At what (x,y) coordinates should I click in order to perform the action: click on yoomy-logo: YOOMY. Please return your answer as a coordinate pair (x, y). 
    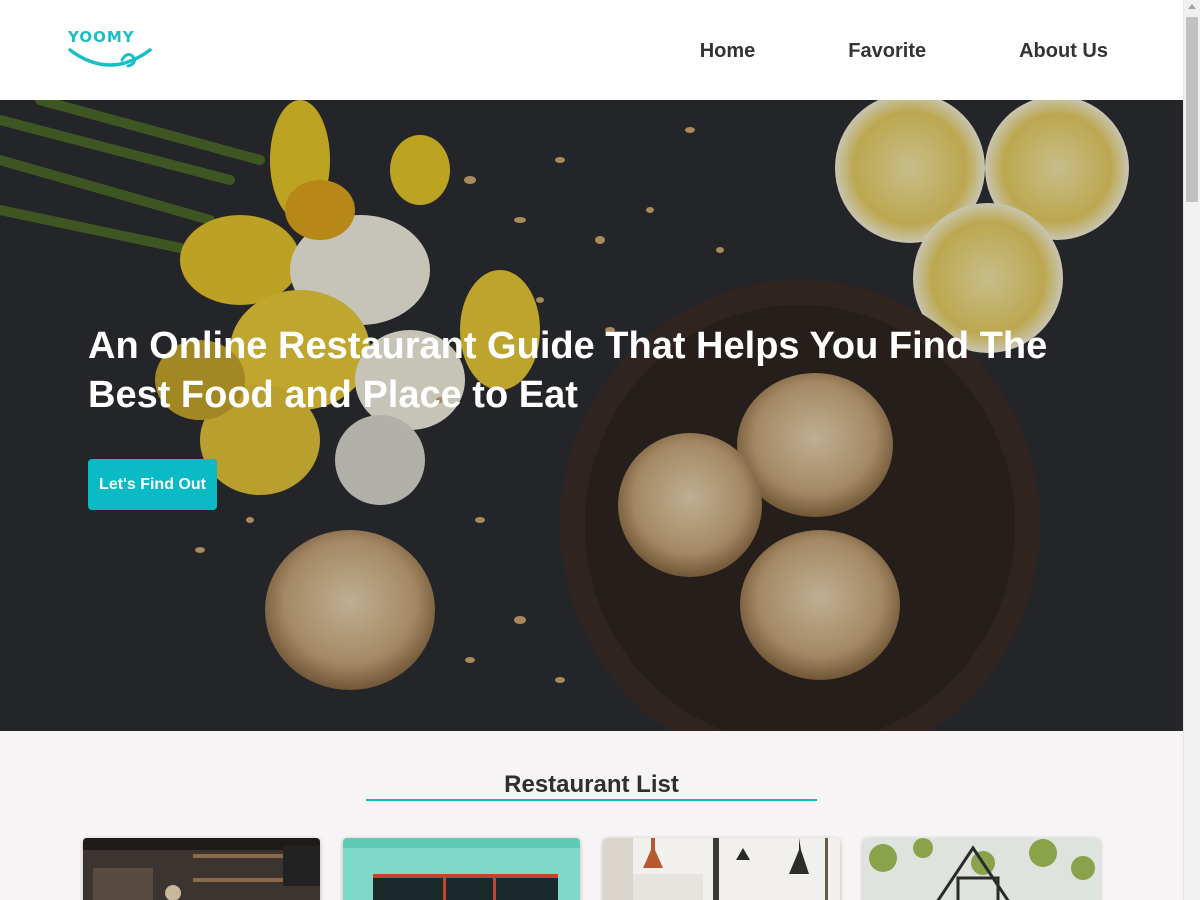
    Looking at the image, I should click on (111, 51).